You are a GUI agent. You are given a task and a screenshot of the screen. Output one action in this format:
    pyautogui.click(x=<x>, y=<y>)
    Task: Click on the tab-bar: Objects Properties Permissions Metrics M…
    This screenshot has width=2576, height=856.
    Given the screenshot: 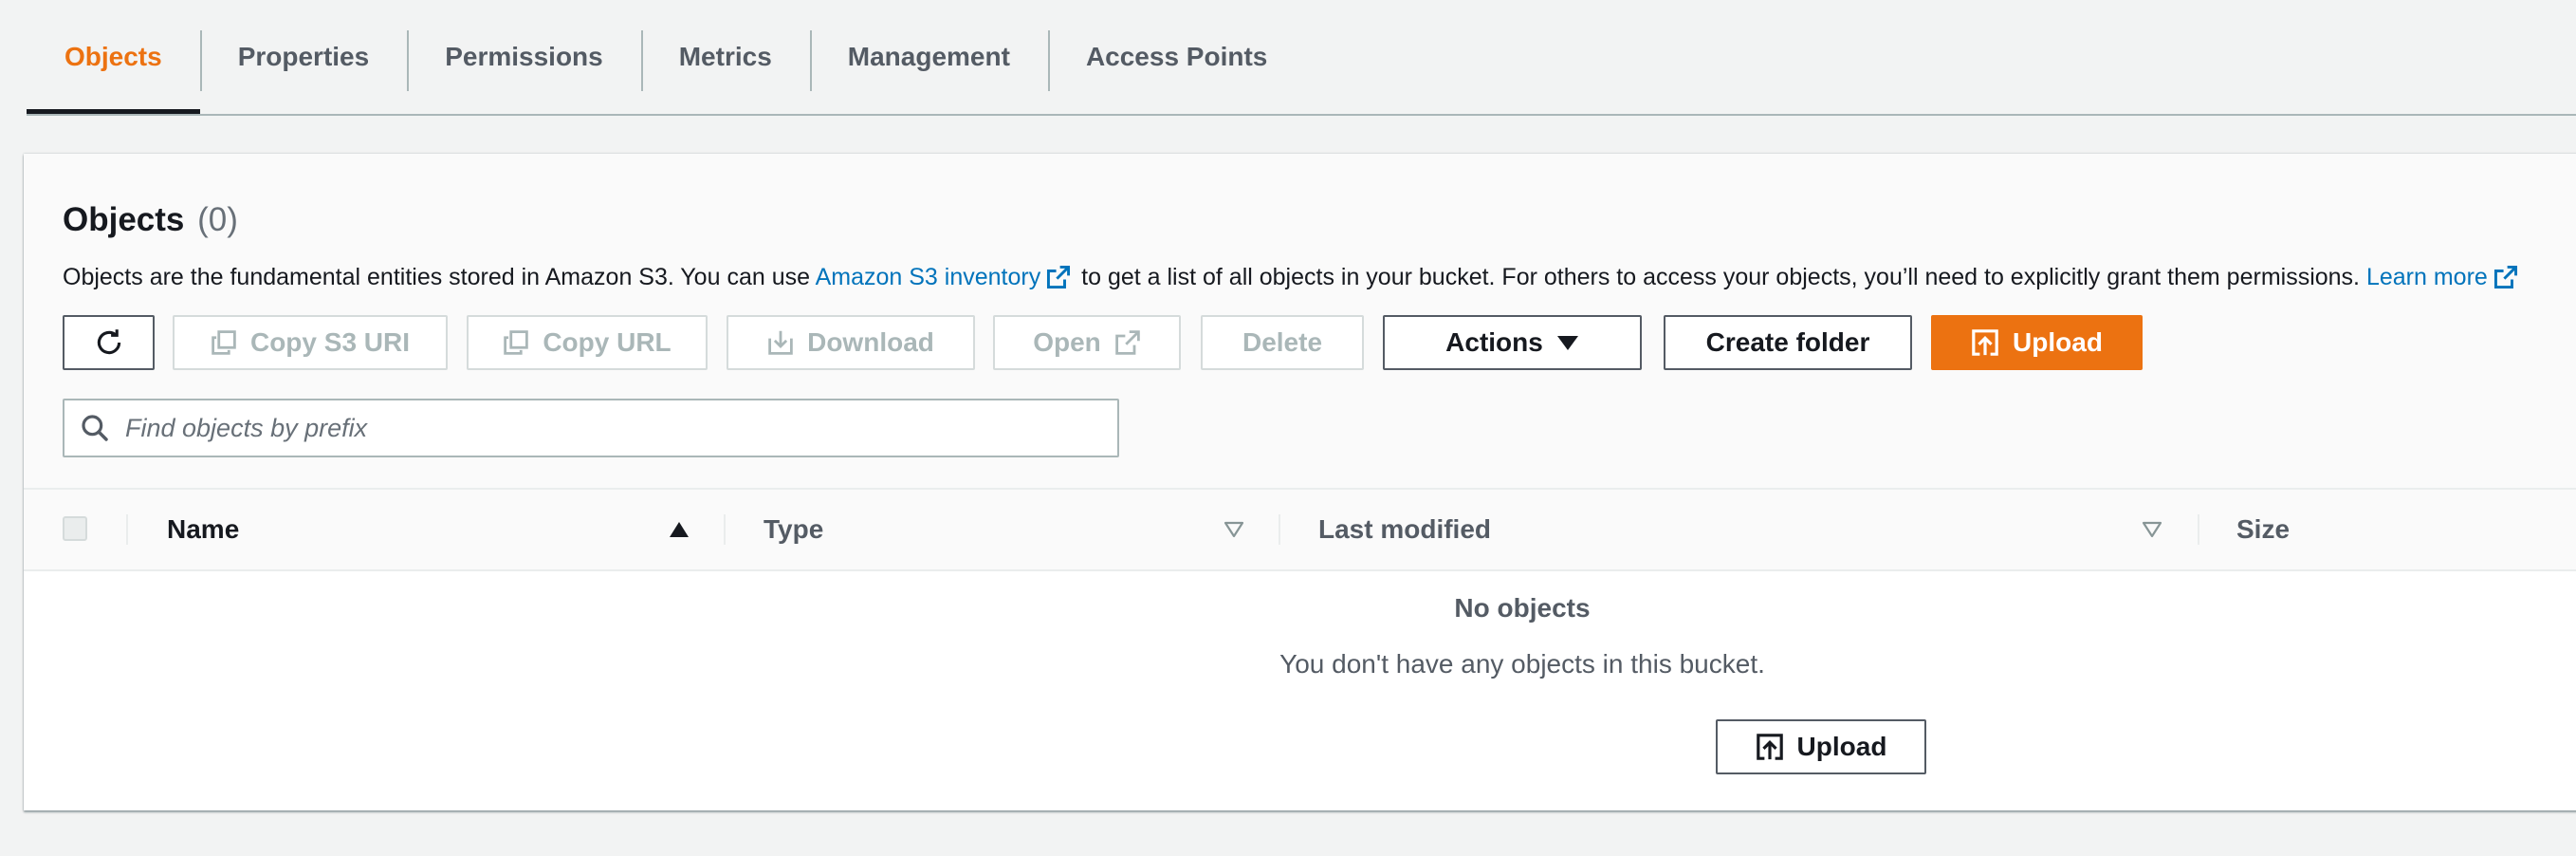 What is the action you would take?
    pyautogui.click(x=666, y=57)
    